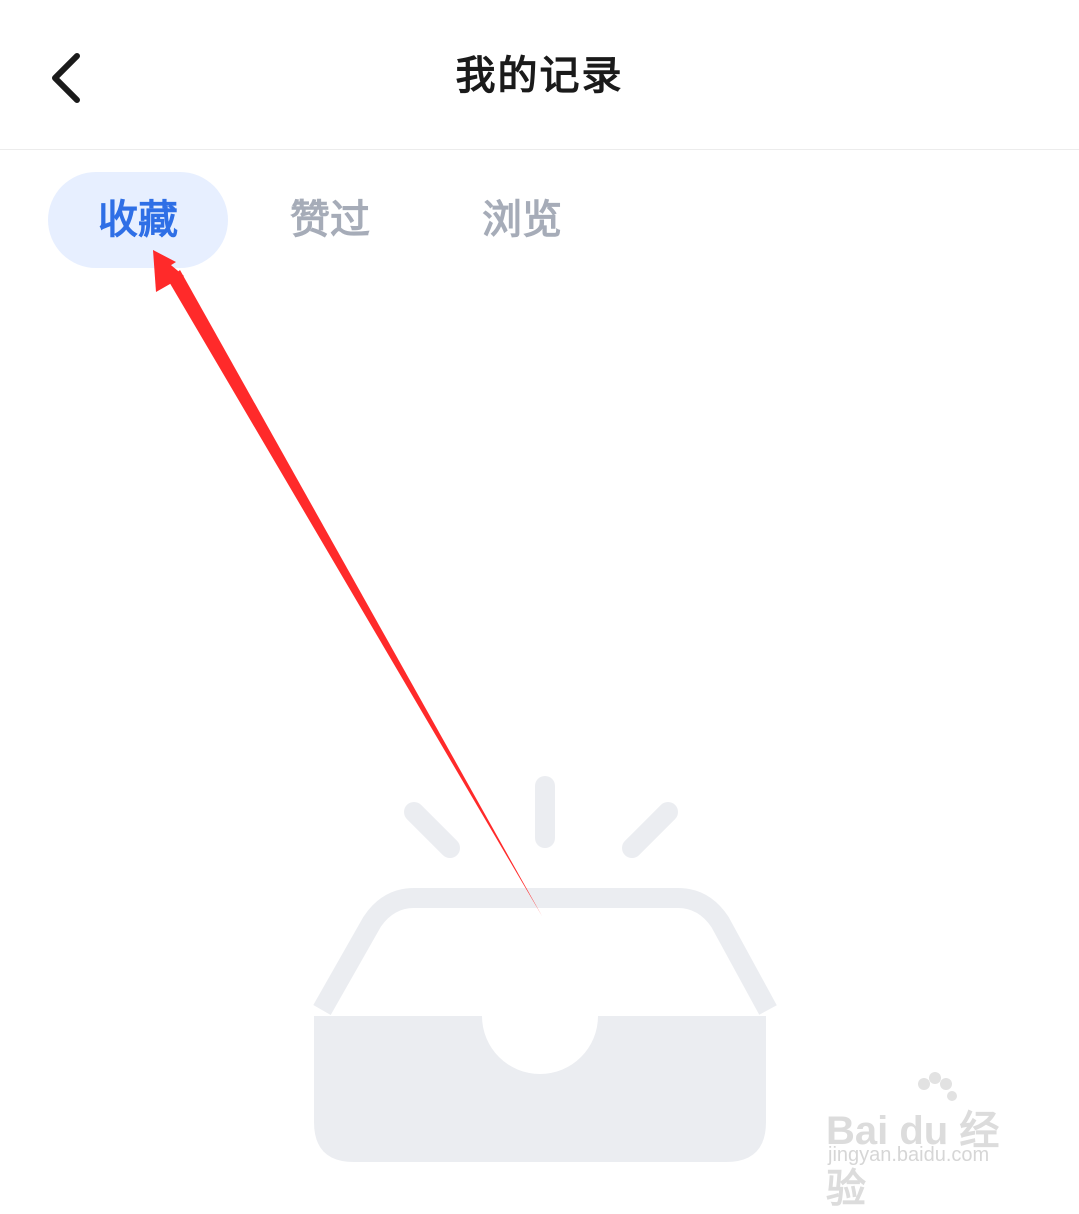 This screenshot has height=1214, width=1079. What do you see at coordinates (330, 220) in the screenshot?
I see `tab-liked: 赞过` at bounding box center [330, 220].